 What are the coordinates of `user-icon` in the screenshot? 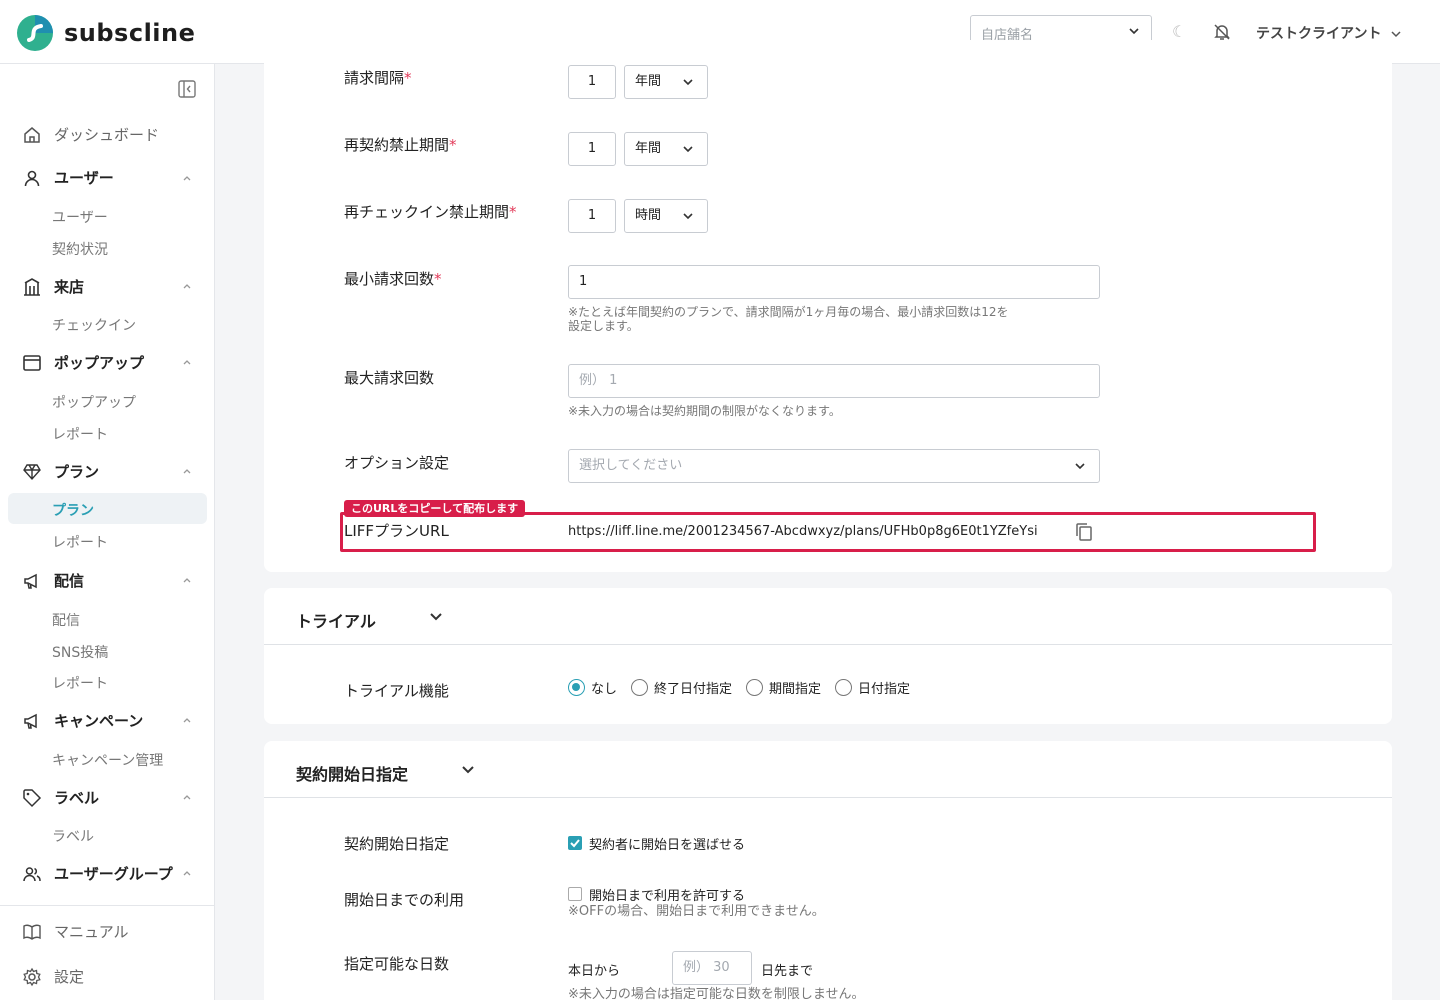 It's located at (32, 178).